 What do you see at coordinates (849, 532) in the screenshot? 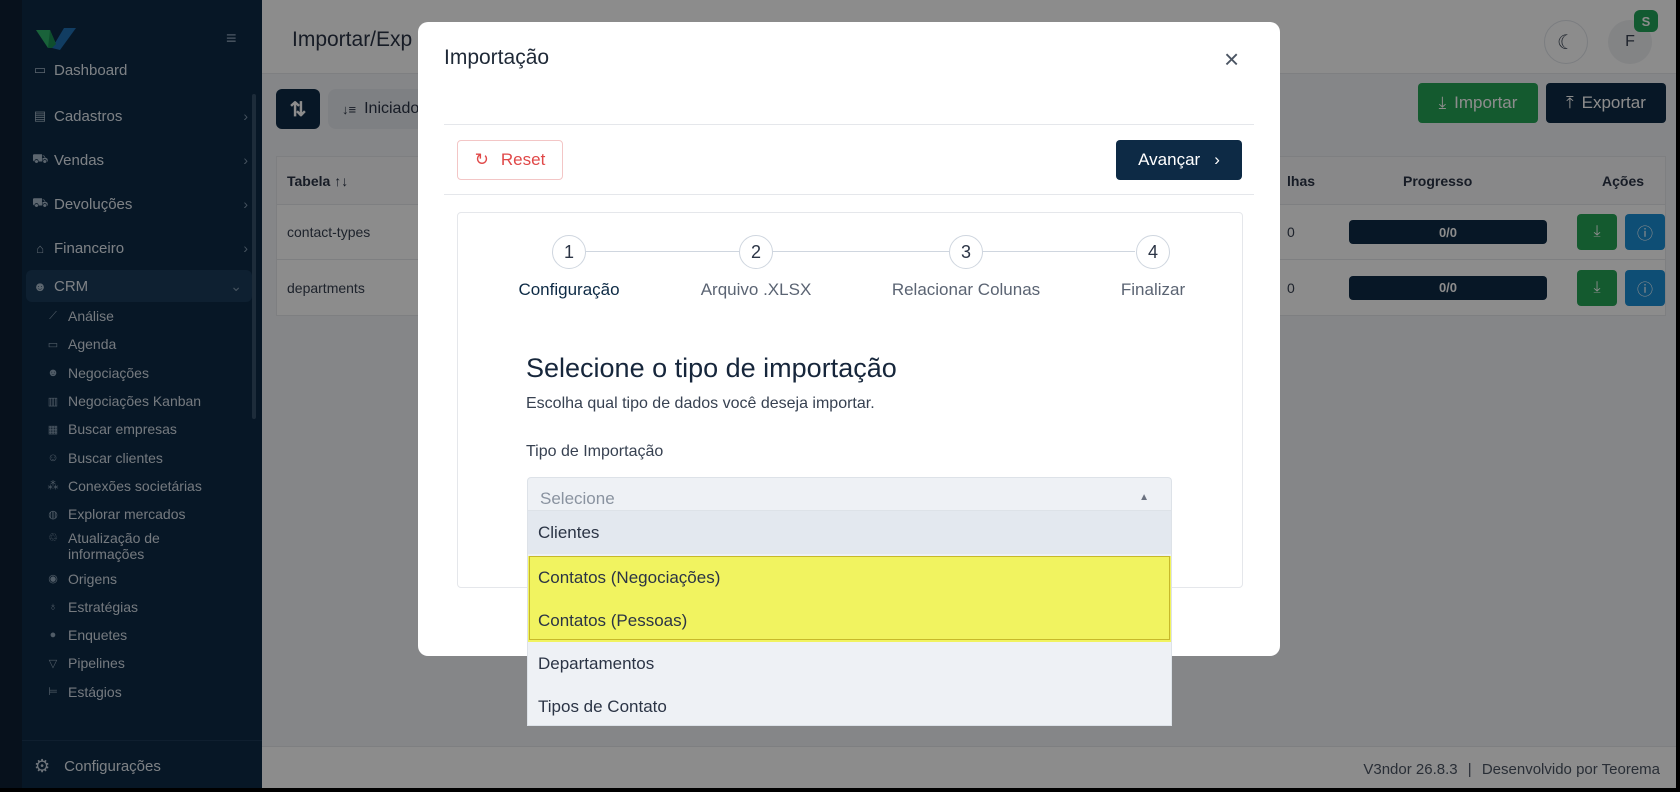
I see `option-clientes: Clientes` at bounding box center [849, 532].